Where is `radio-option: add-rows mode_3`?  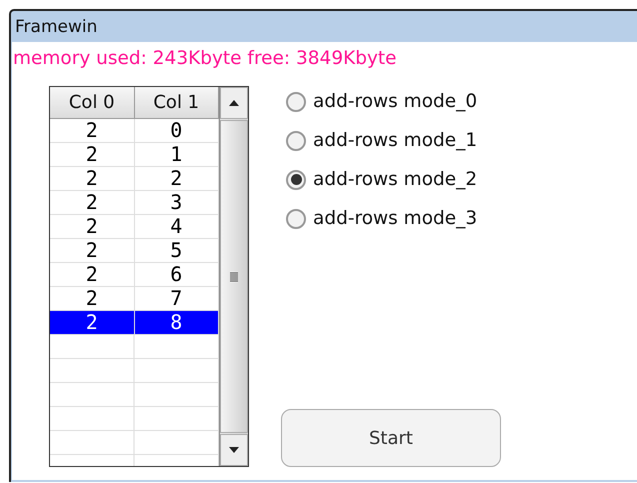
radio-option: add-rows mode_3 is located at coordinates (393, 218).